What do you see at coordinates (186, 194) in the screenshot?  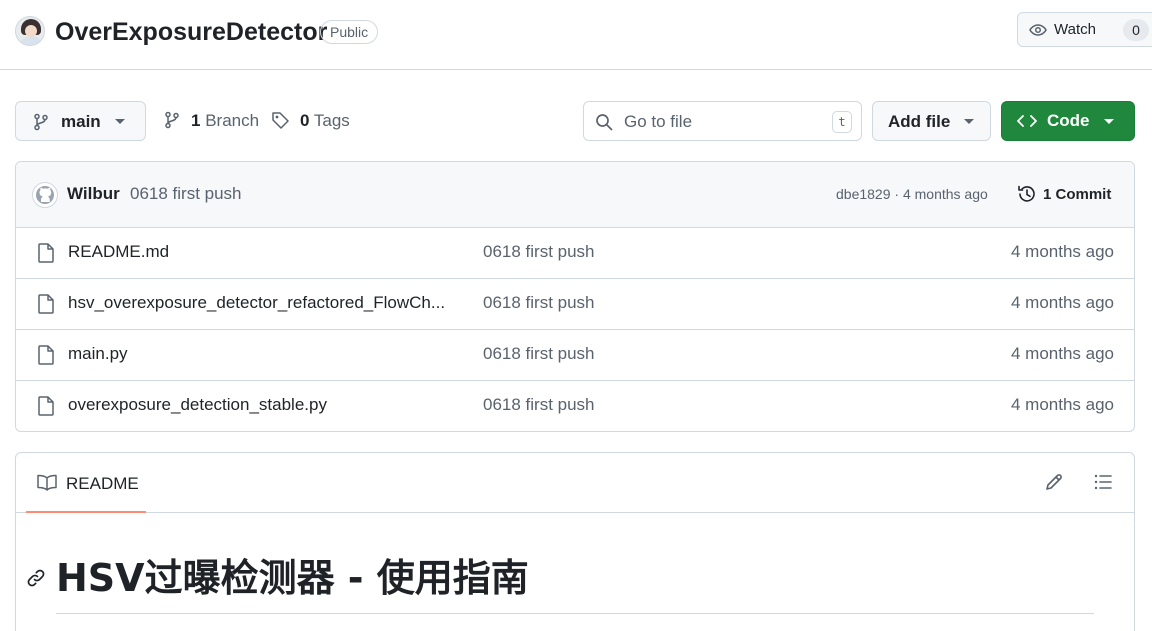 I see `commit-message: 0618 first push` at bounding box center [186, 194].